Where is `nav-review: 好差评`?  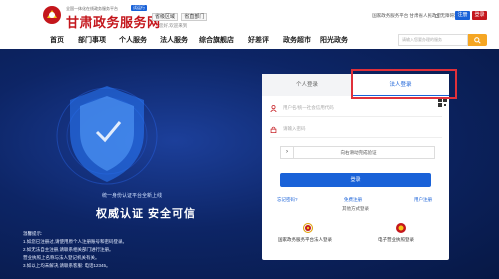 nav-review: 好差评 is located at coordinates (258, 40).